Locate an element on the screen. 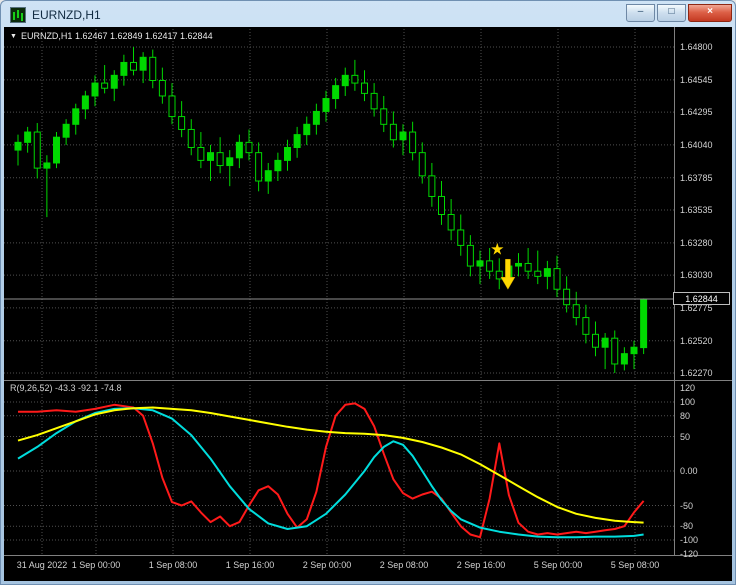  window-controls: – □ × is located at coordinates (679, 13).